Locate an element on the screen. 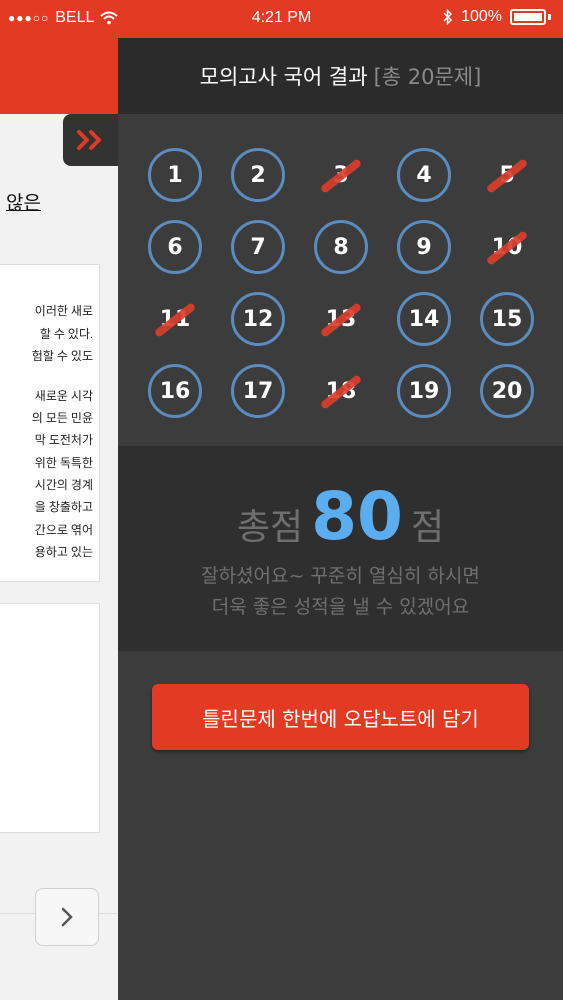 Image resolution: width=563 pixels, height=1000 pixels. question-number: 4 is located at coordinates (424, 175).